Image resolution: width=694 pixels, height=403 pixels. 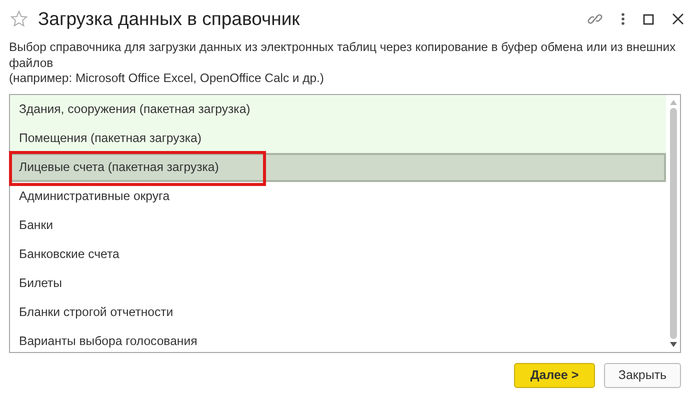 What do you see at coordinates (167, 78) in the screenshot?
I see `description-text: (например: Microsoft Office Excel, OpenOffice Calc и др.)` at bounding box center [167, 78].